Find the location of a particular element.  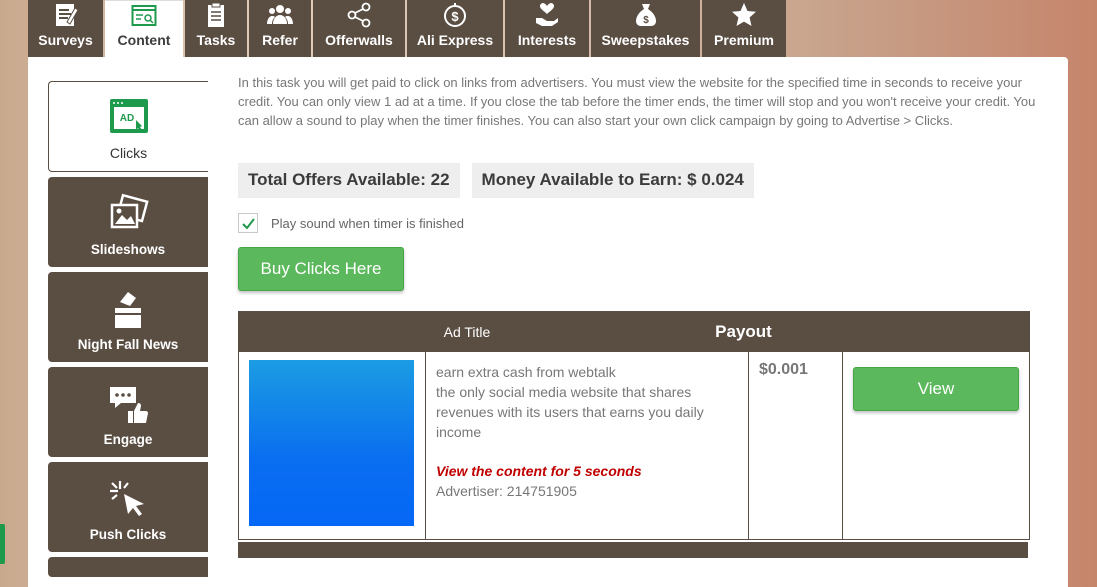

sidebar-item-clicks: AD Clicks is located at coordinates (128, 126).